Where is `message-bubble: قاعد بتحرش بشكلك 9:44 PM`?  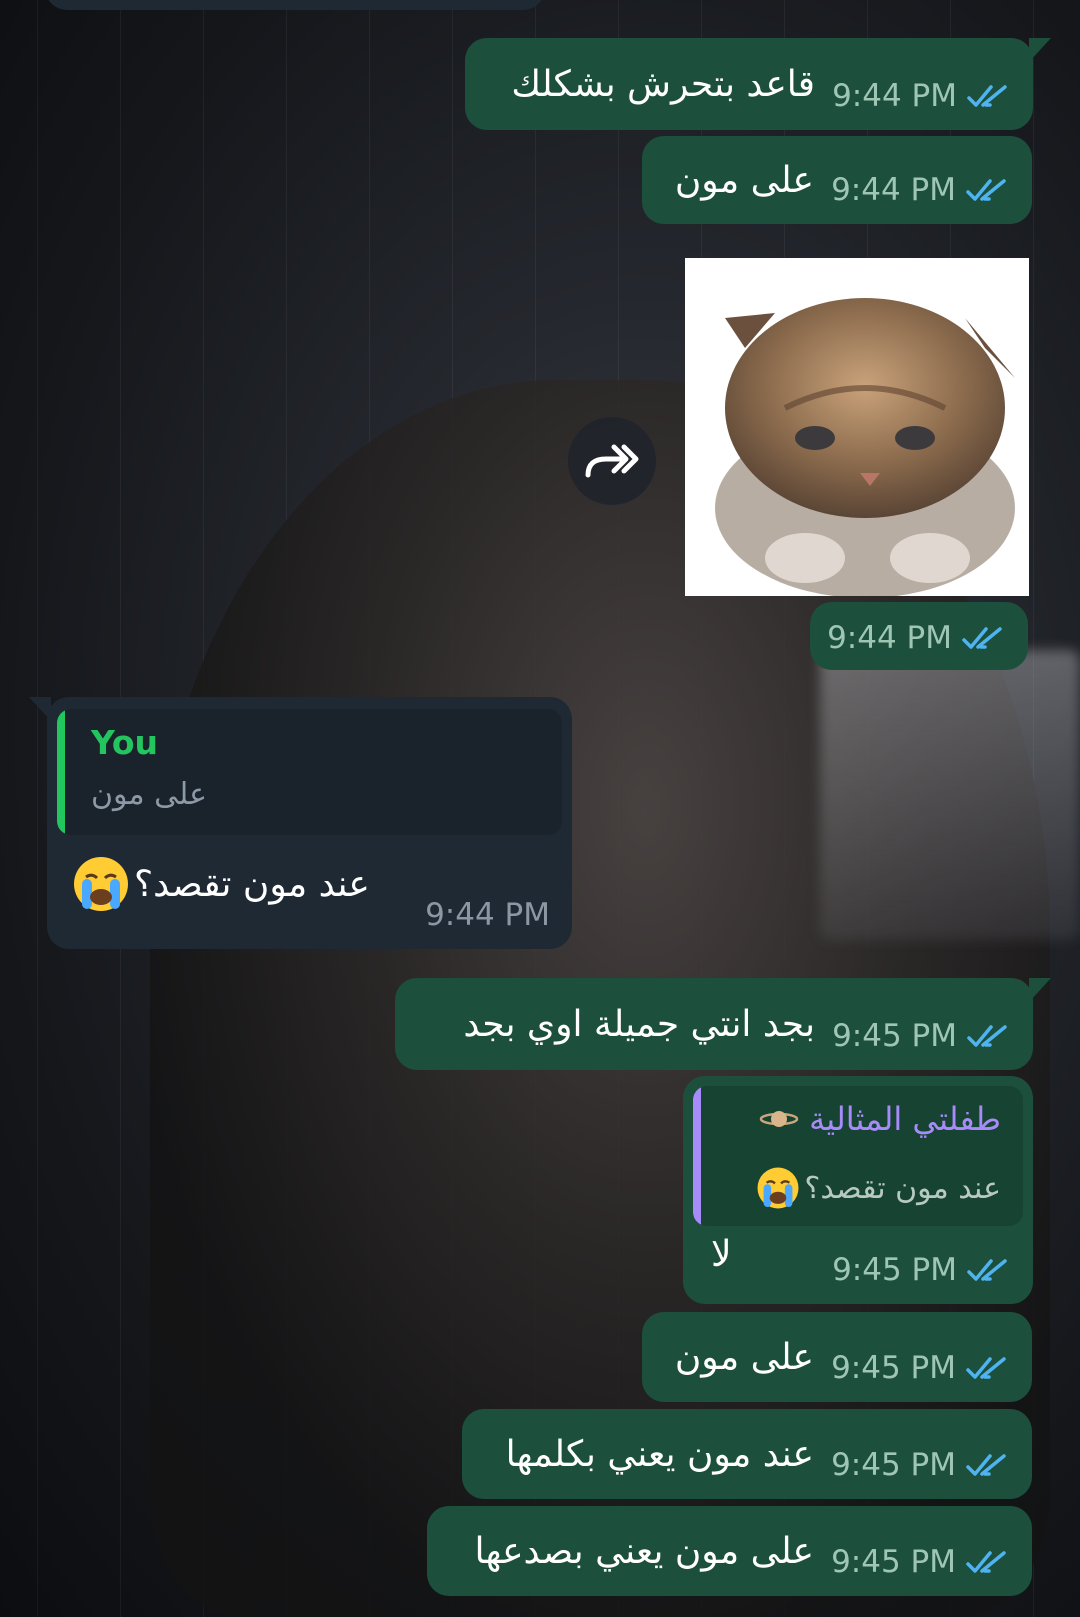
message-bubble: قاعد بتحرش بشكلك 9:44 PM is located at coordinates (758, 84).